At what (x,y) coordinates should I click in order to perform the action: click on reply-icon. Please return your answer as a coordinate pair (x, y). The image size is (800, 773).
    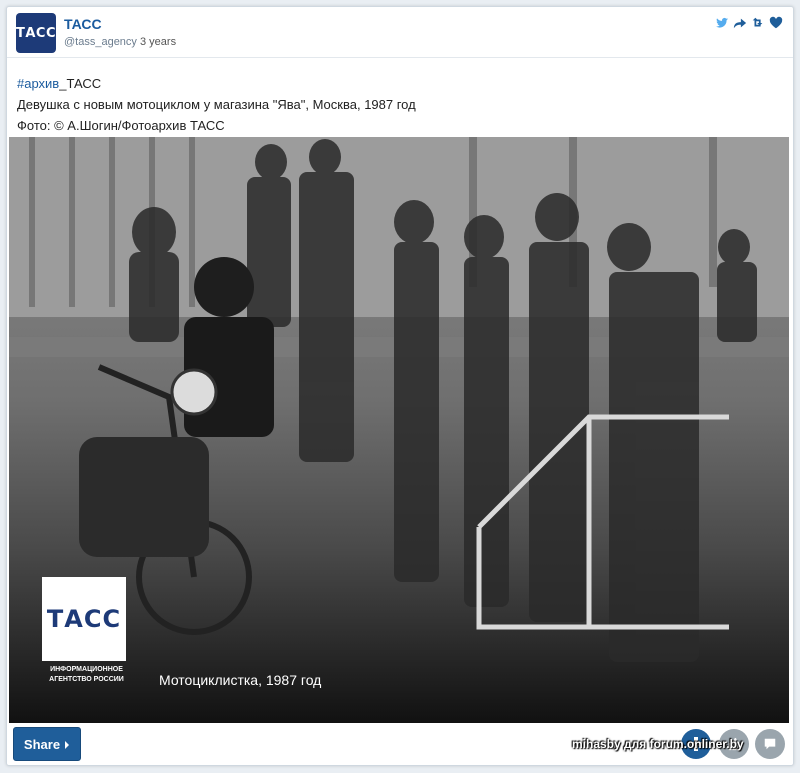
    Looking at the image, I should click on (740, 23).